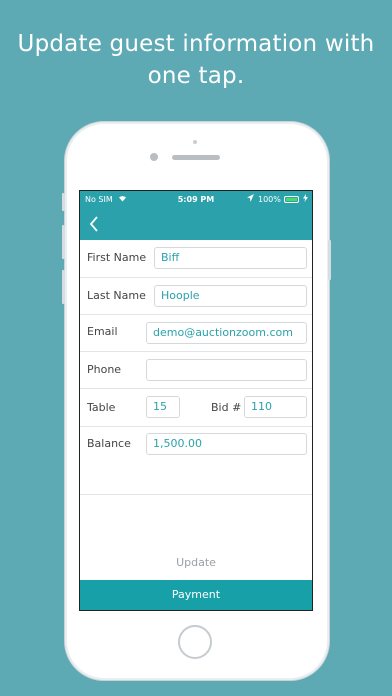 Image resolution: width=392 pixels, height=696 pixels. What do you see at coordinates (195, 642) in the screenshot?
I see `home-button` at bounding box center [195, 642].